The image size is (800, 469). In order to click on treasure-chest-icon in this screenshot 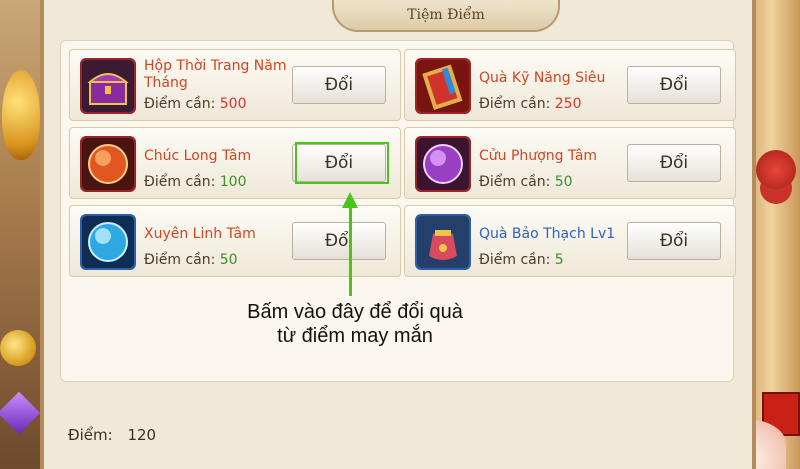, I will do `click(108, 86)`.